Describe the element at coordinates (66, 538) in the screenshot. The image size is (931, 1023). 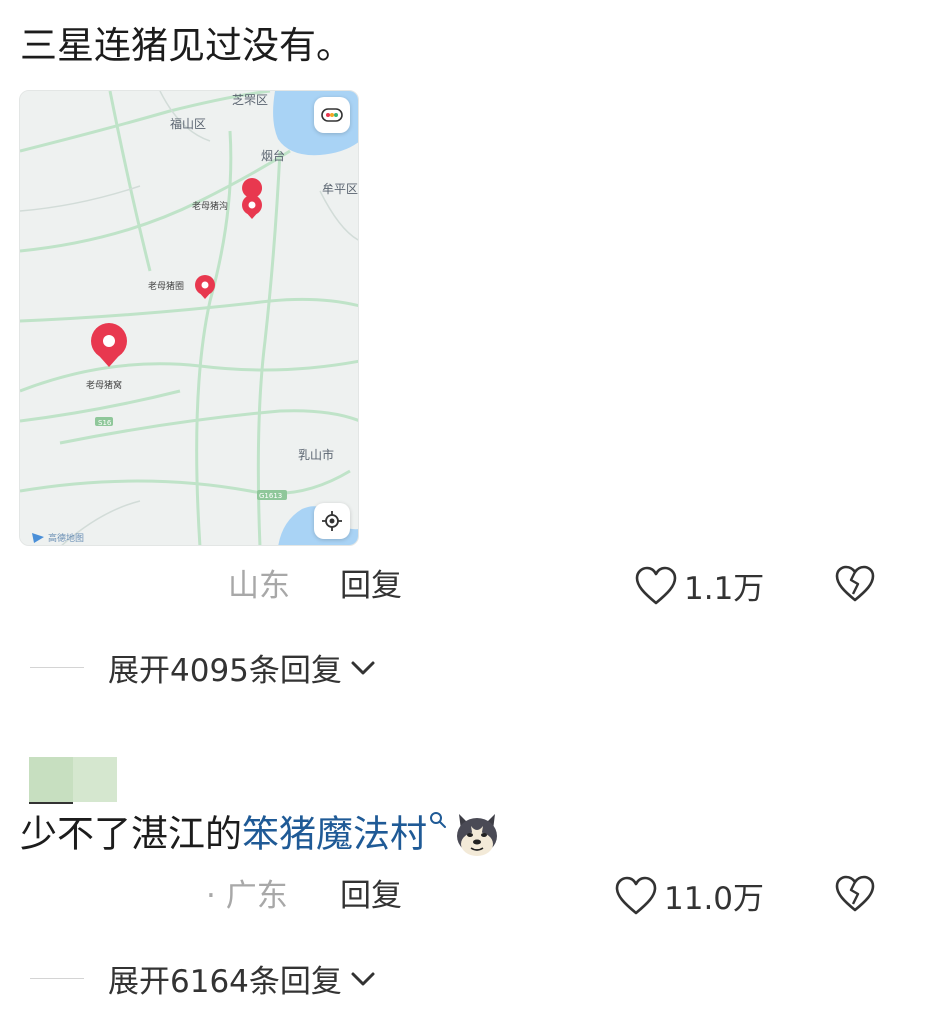
I see `map-watermark: 高德地图` at that location.